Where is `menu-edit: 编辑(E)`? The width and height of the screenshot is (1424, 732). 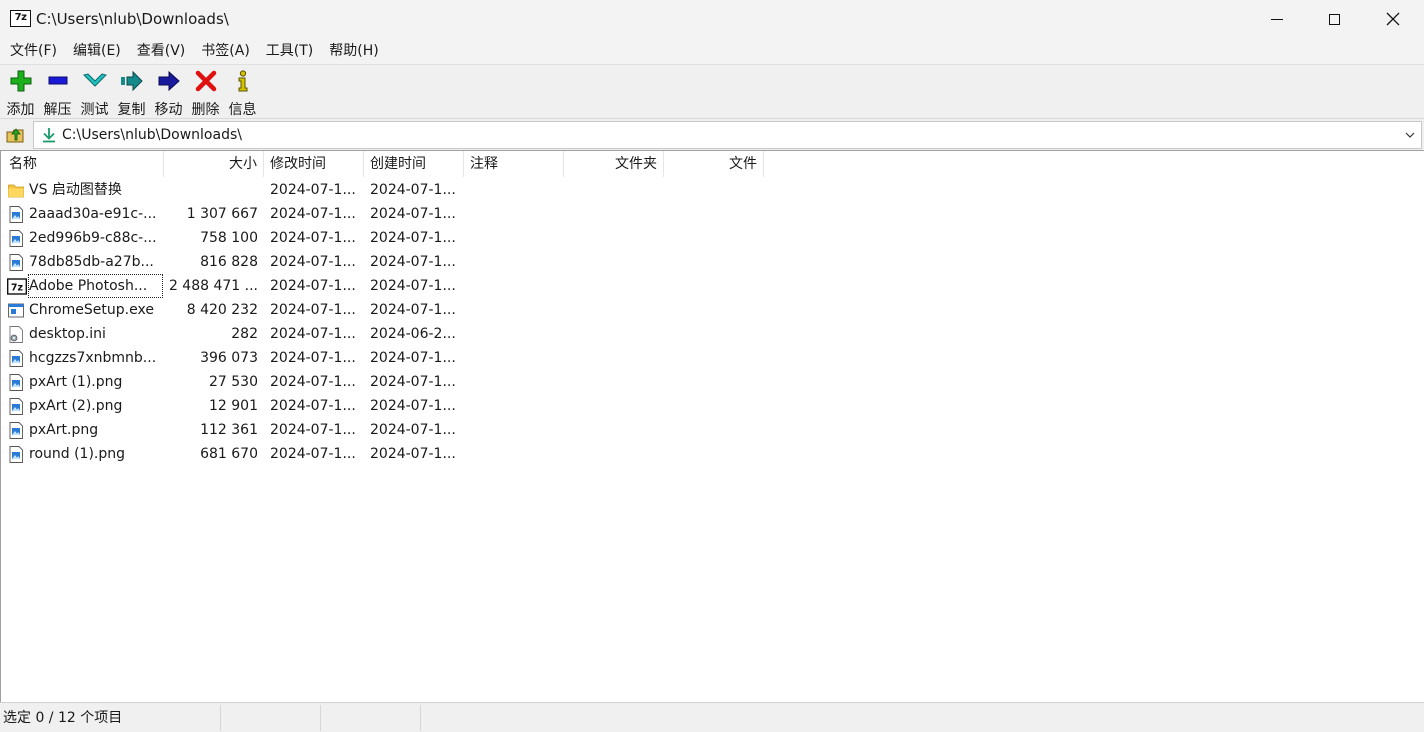 menu-edit: 编辑(E) is located at coordinates (97, 51).